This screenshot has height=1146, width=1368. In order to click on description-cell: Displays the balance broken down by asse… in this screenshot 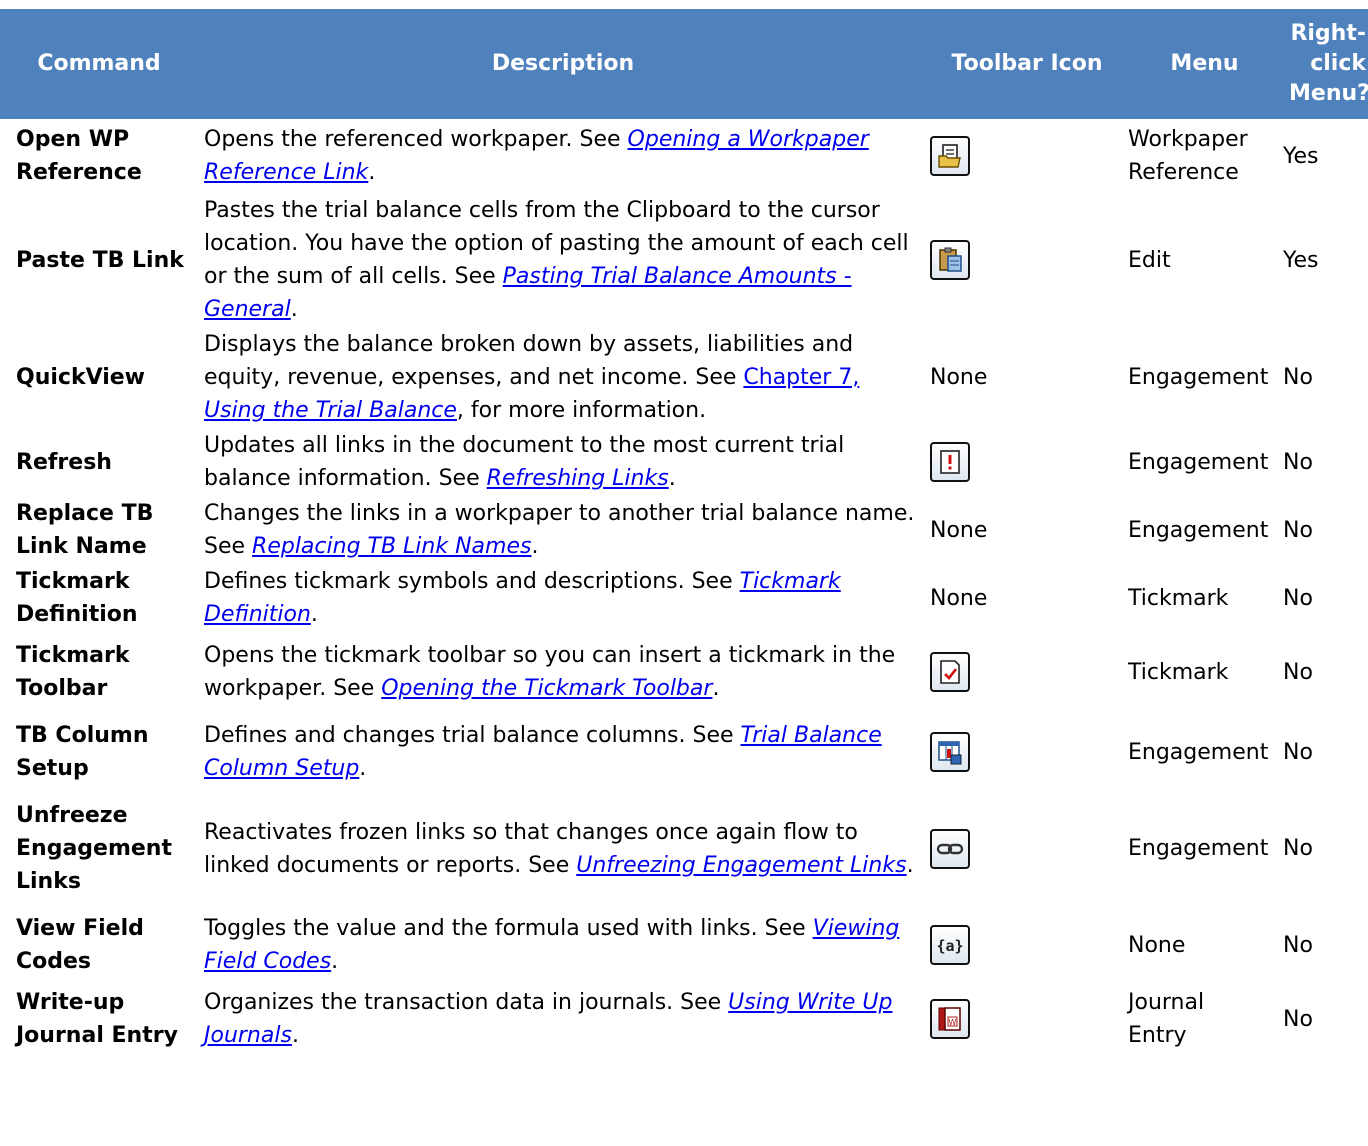, I will do `click(563, 377)`.